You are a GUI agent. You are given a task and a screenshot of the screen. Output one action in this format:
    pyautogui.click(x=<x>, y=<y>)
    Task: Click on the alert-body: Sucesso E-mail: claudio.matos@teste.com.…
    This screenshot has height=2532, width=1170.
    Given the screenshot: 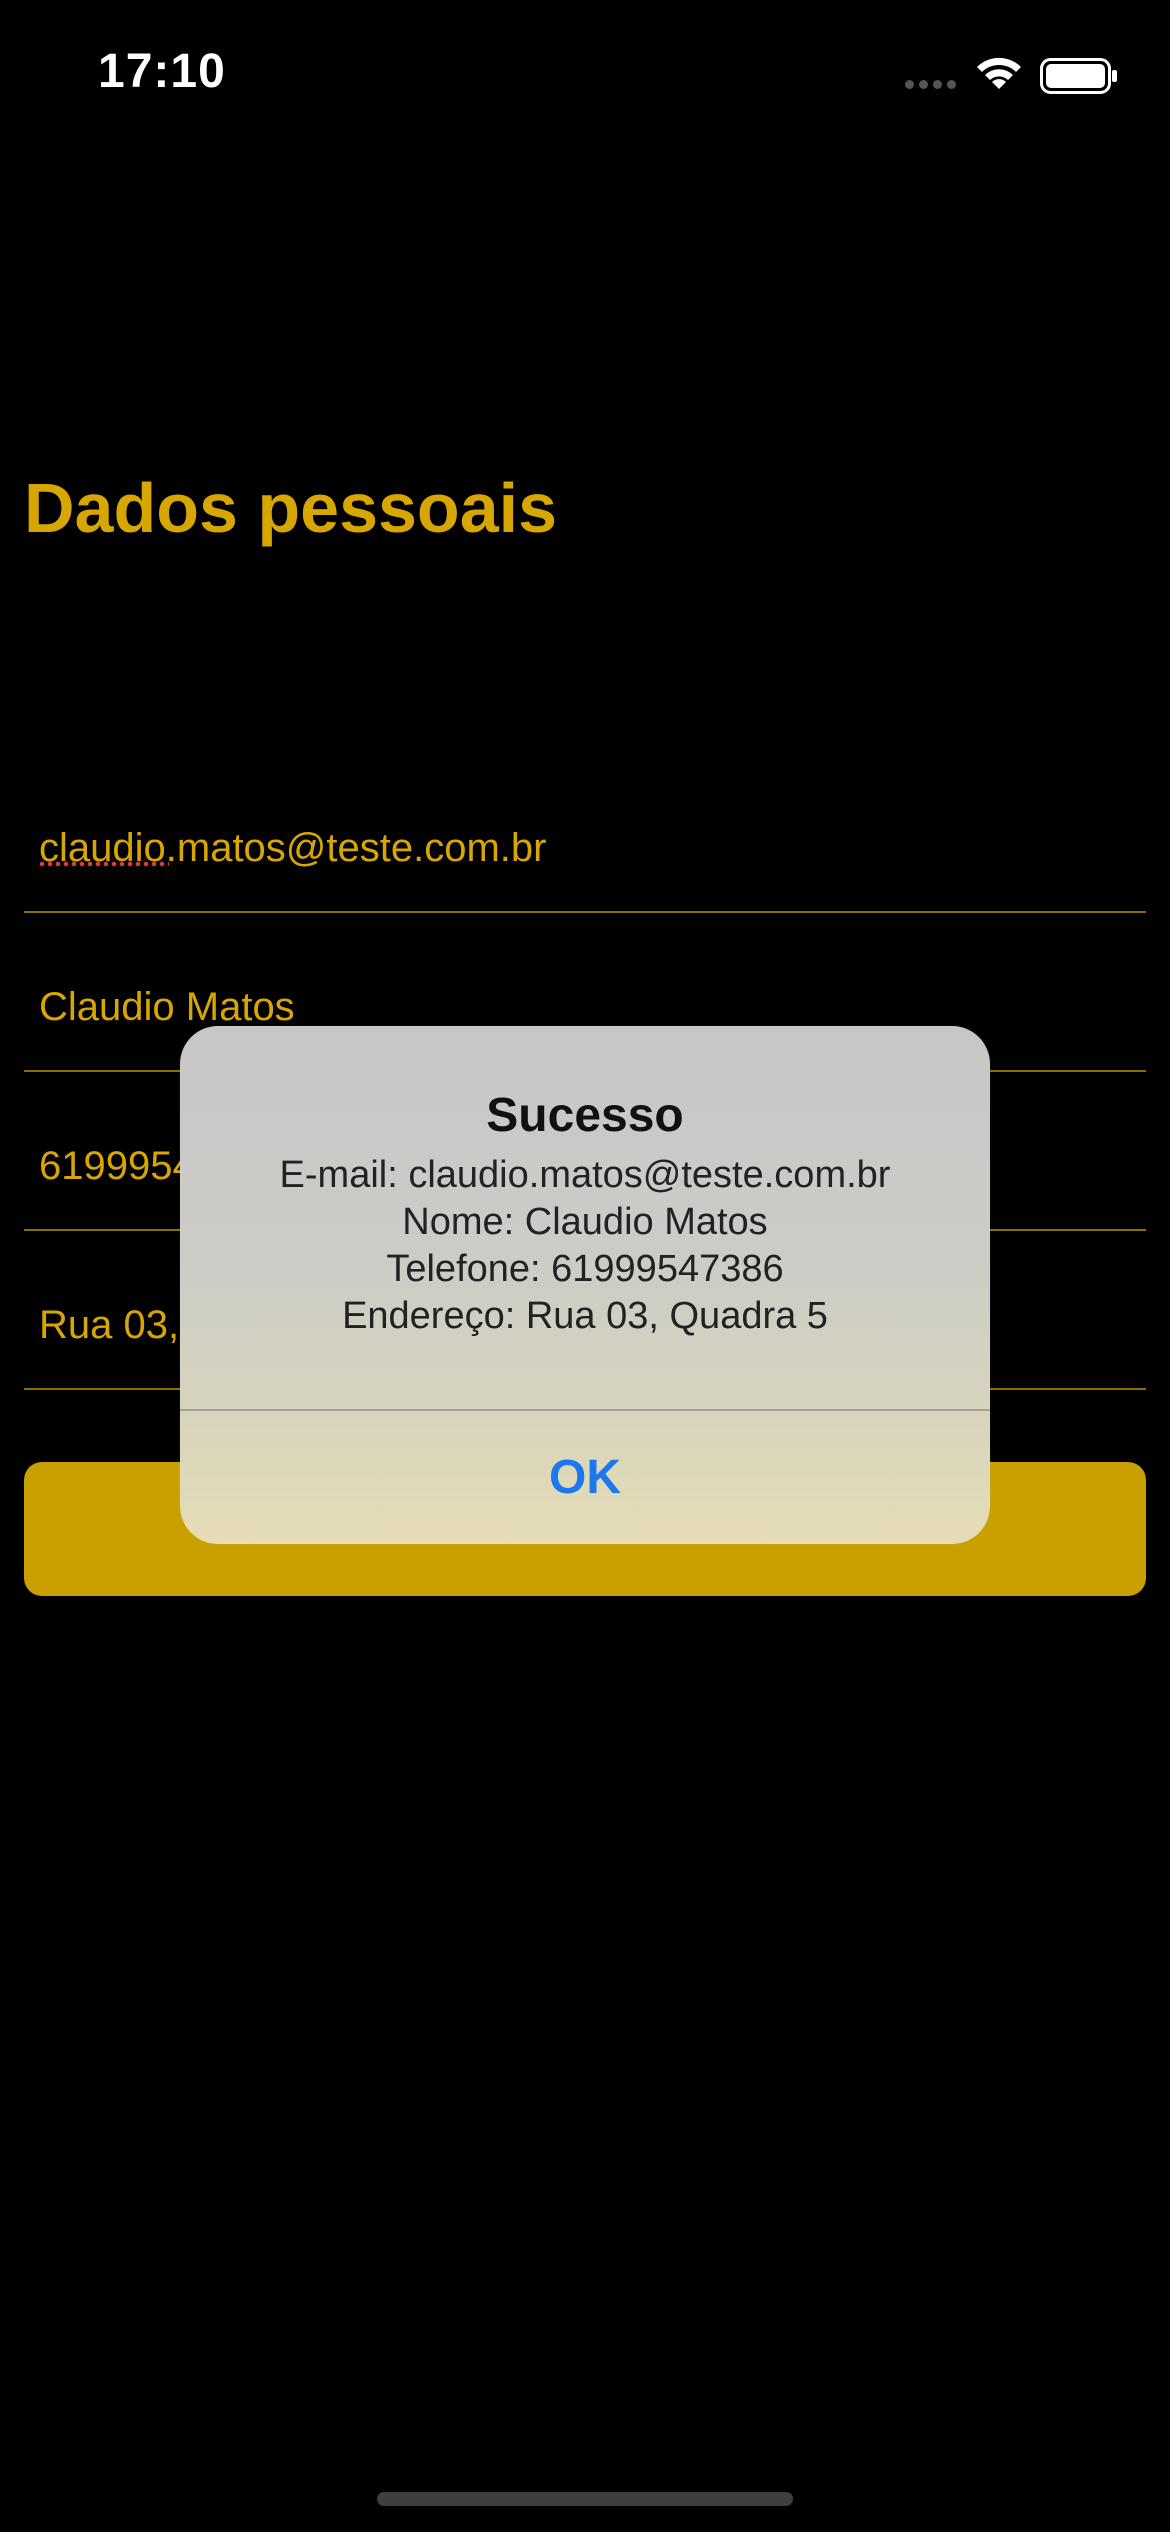 What is the action you would take?
    pyautogui.click(x=585, y=1217)
    